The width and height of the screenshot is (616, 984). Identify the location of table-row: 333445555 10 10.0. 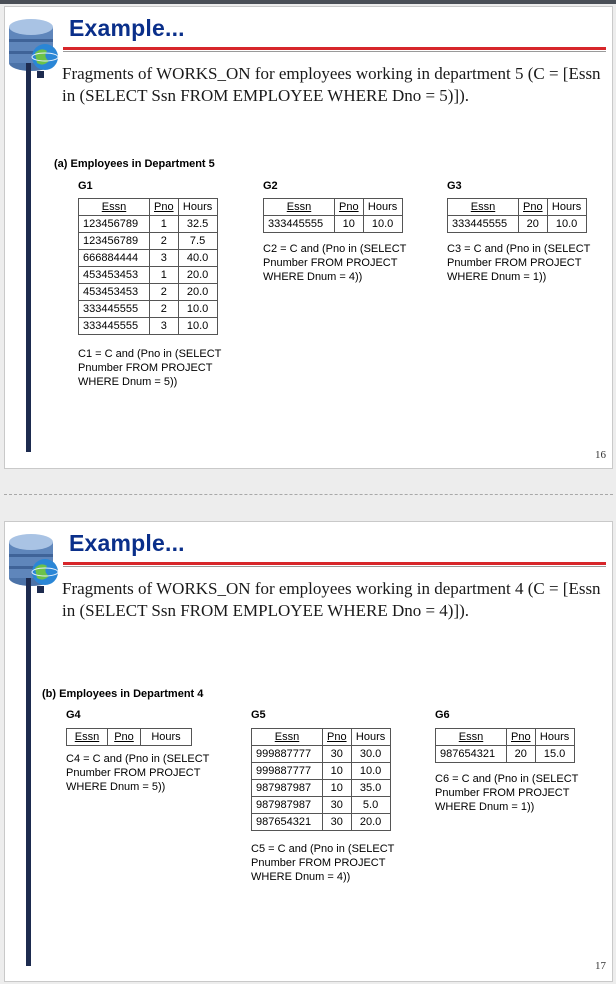
(333, 224).